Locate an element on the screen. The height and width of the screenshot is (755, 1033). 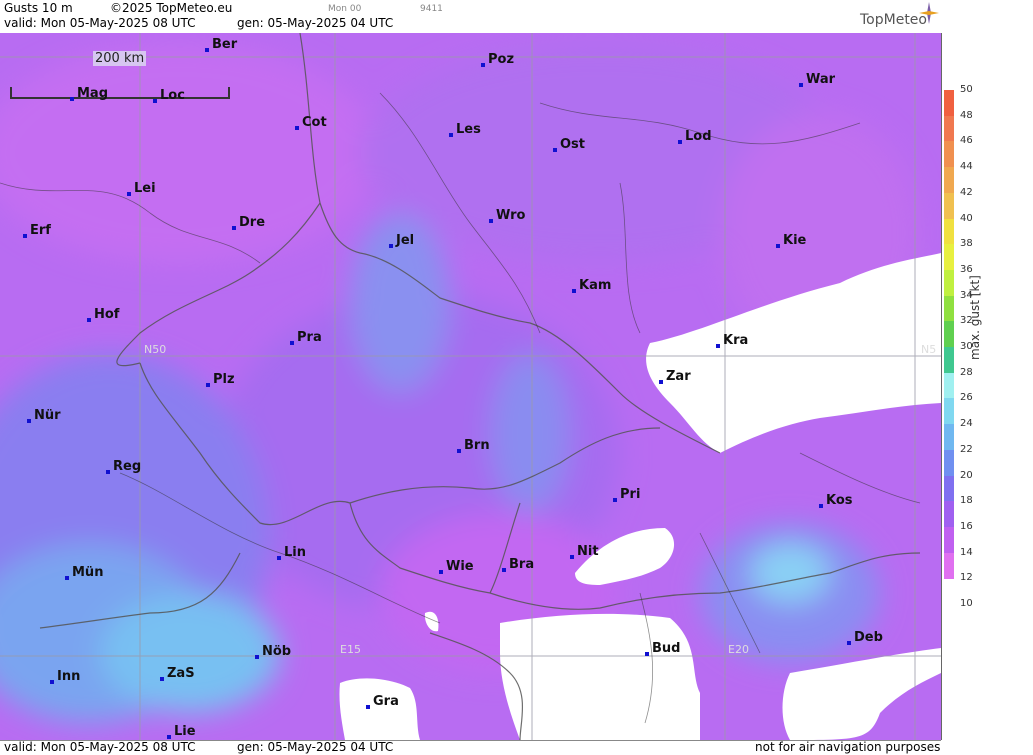
city-loc: Loc is located at coordinates (169, 95).